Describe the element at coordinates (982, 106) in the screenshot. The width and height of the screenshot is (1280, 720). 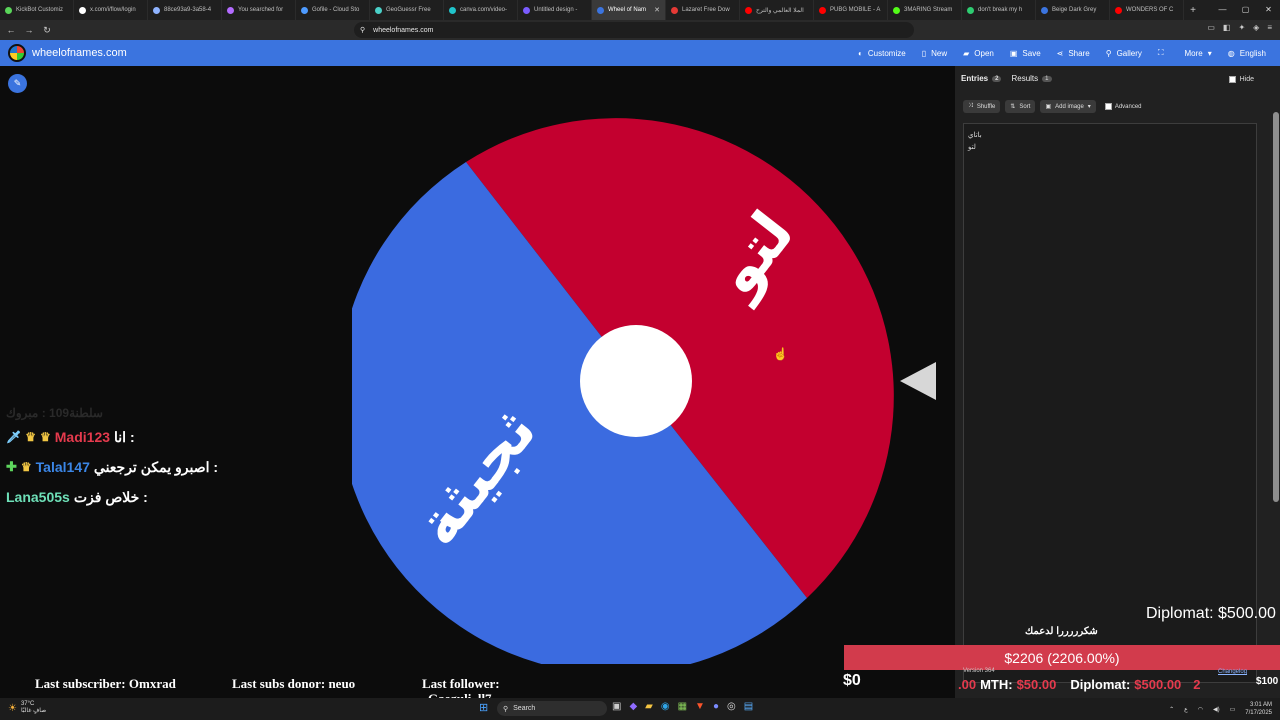
I see `shuffle-button: ⤨ Shuffle` at that location.